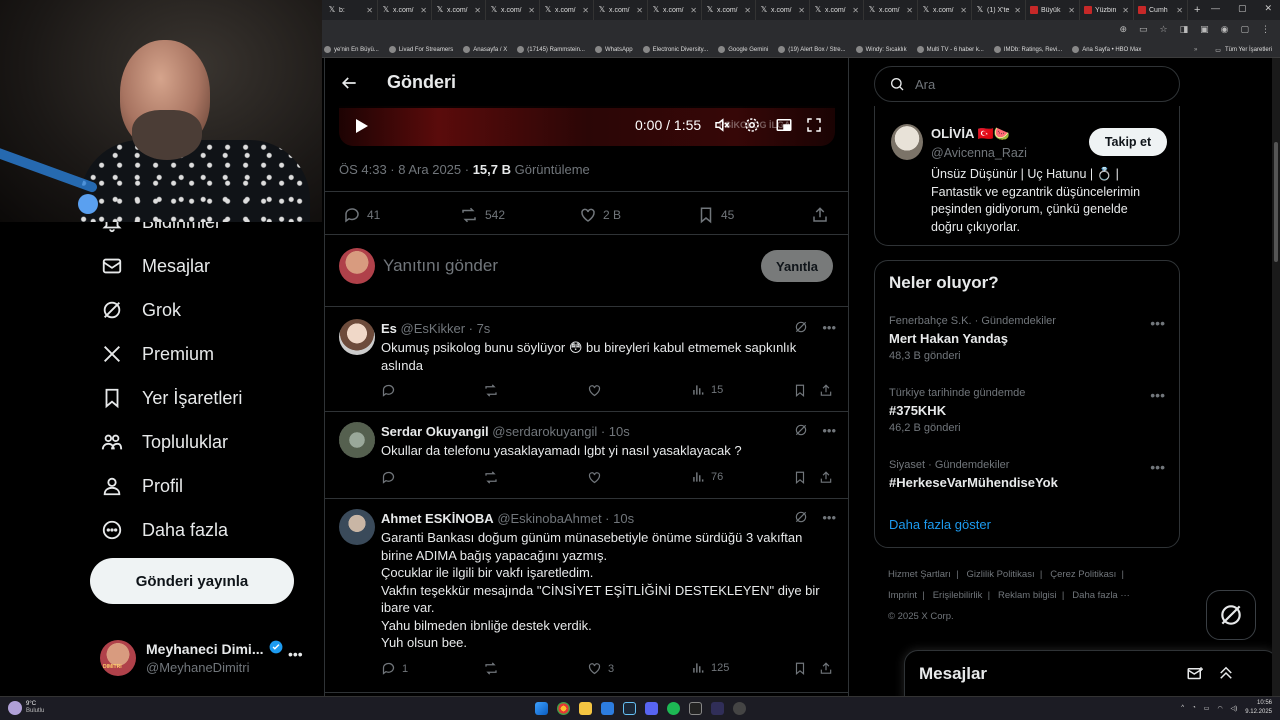  What do you see at coordinates (1027, 84) in the screenshot?
I see `search-input: Ara` at bounding box center [1027, 84].